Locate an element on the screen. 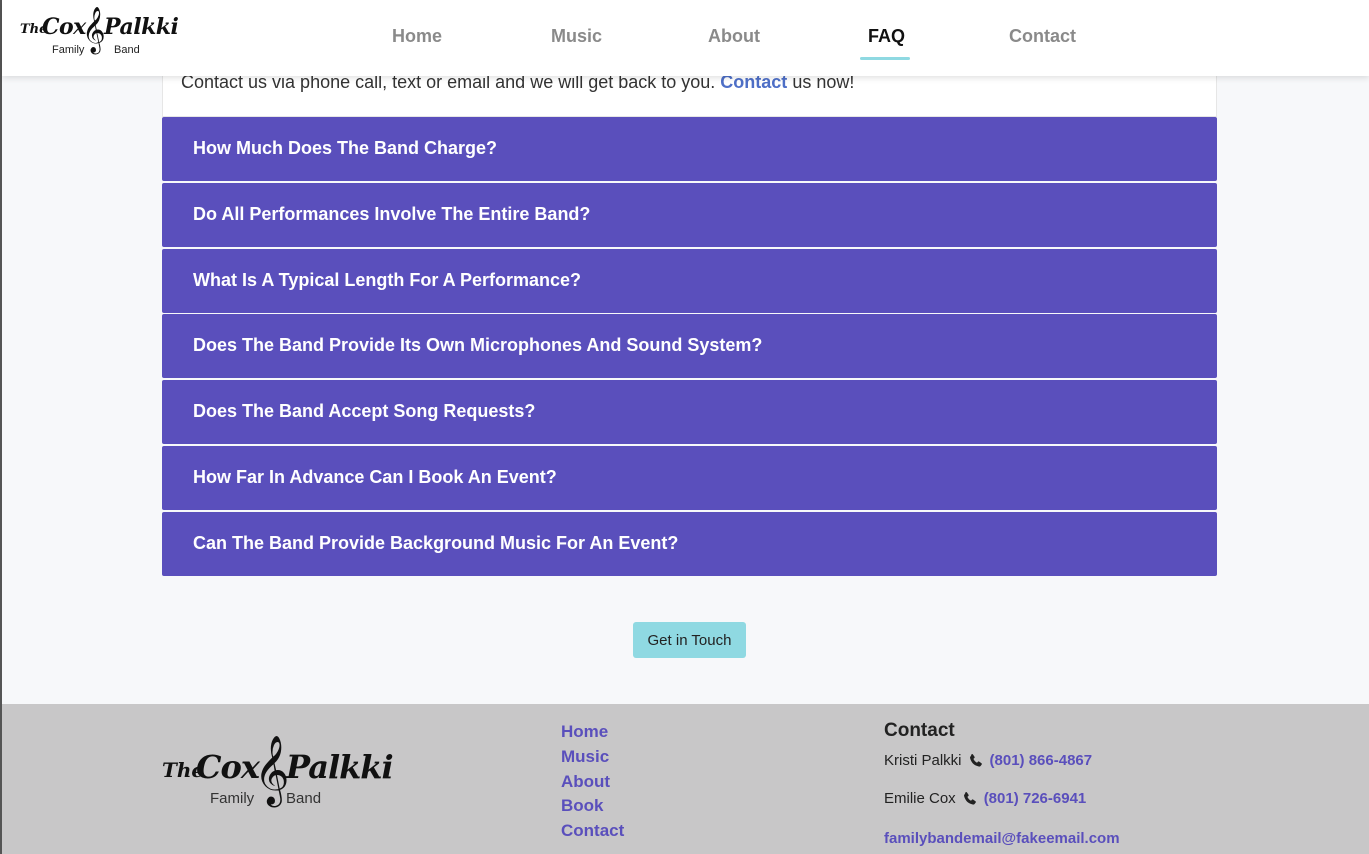 The width and height of the screenshot is (1369, 854). contact-phone-link: (801) 726-6941 is located at coordinates (1035, 798).